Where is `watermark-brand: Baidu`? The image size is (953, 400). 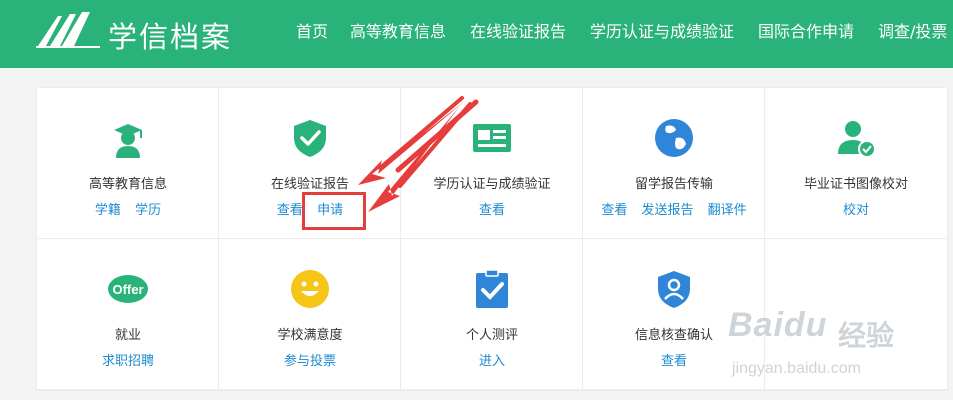 watermark-brand: Baidu is located at coordinates (778, 325).